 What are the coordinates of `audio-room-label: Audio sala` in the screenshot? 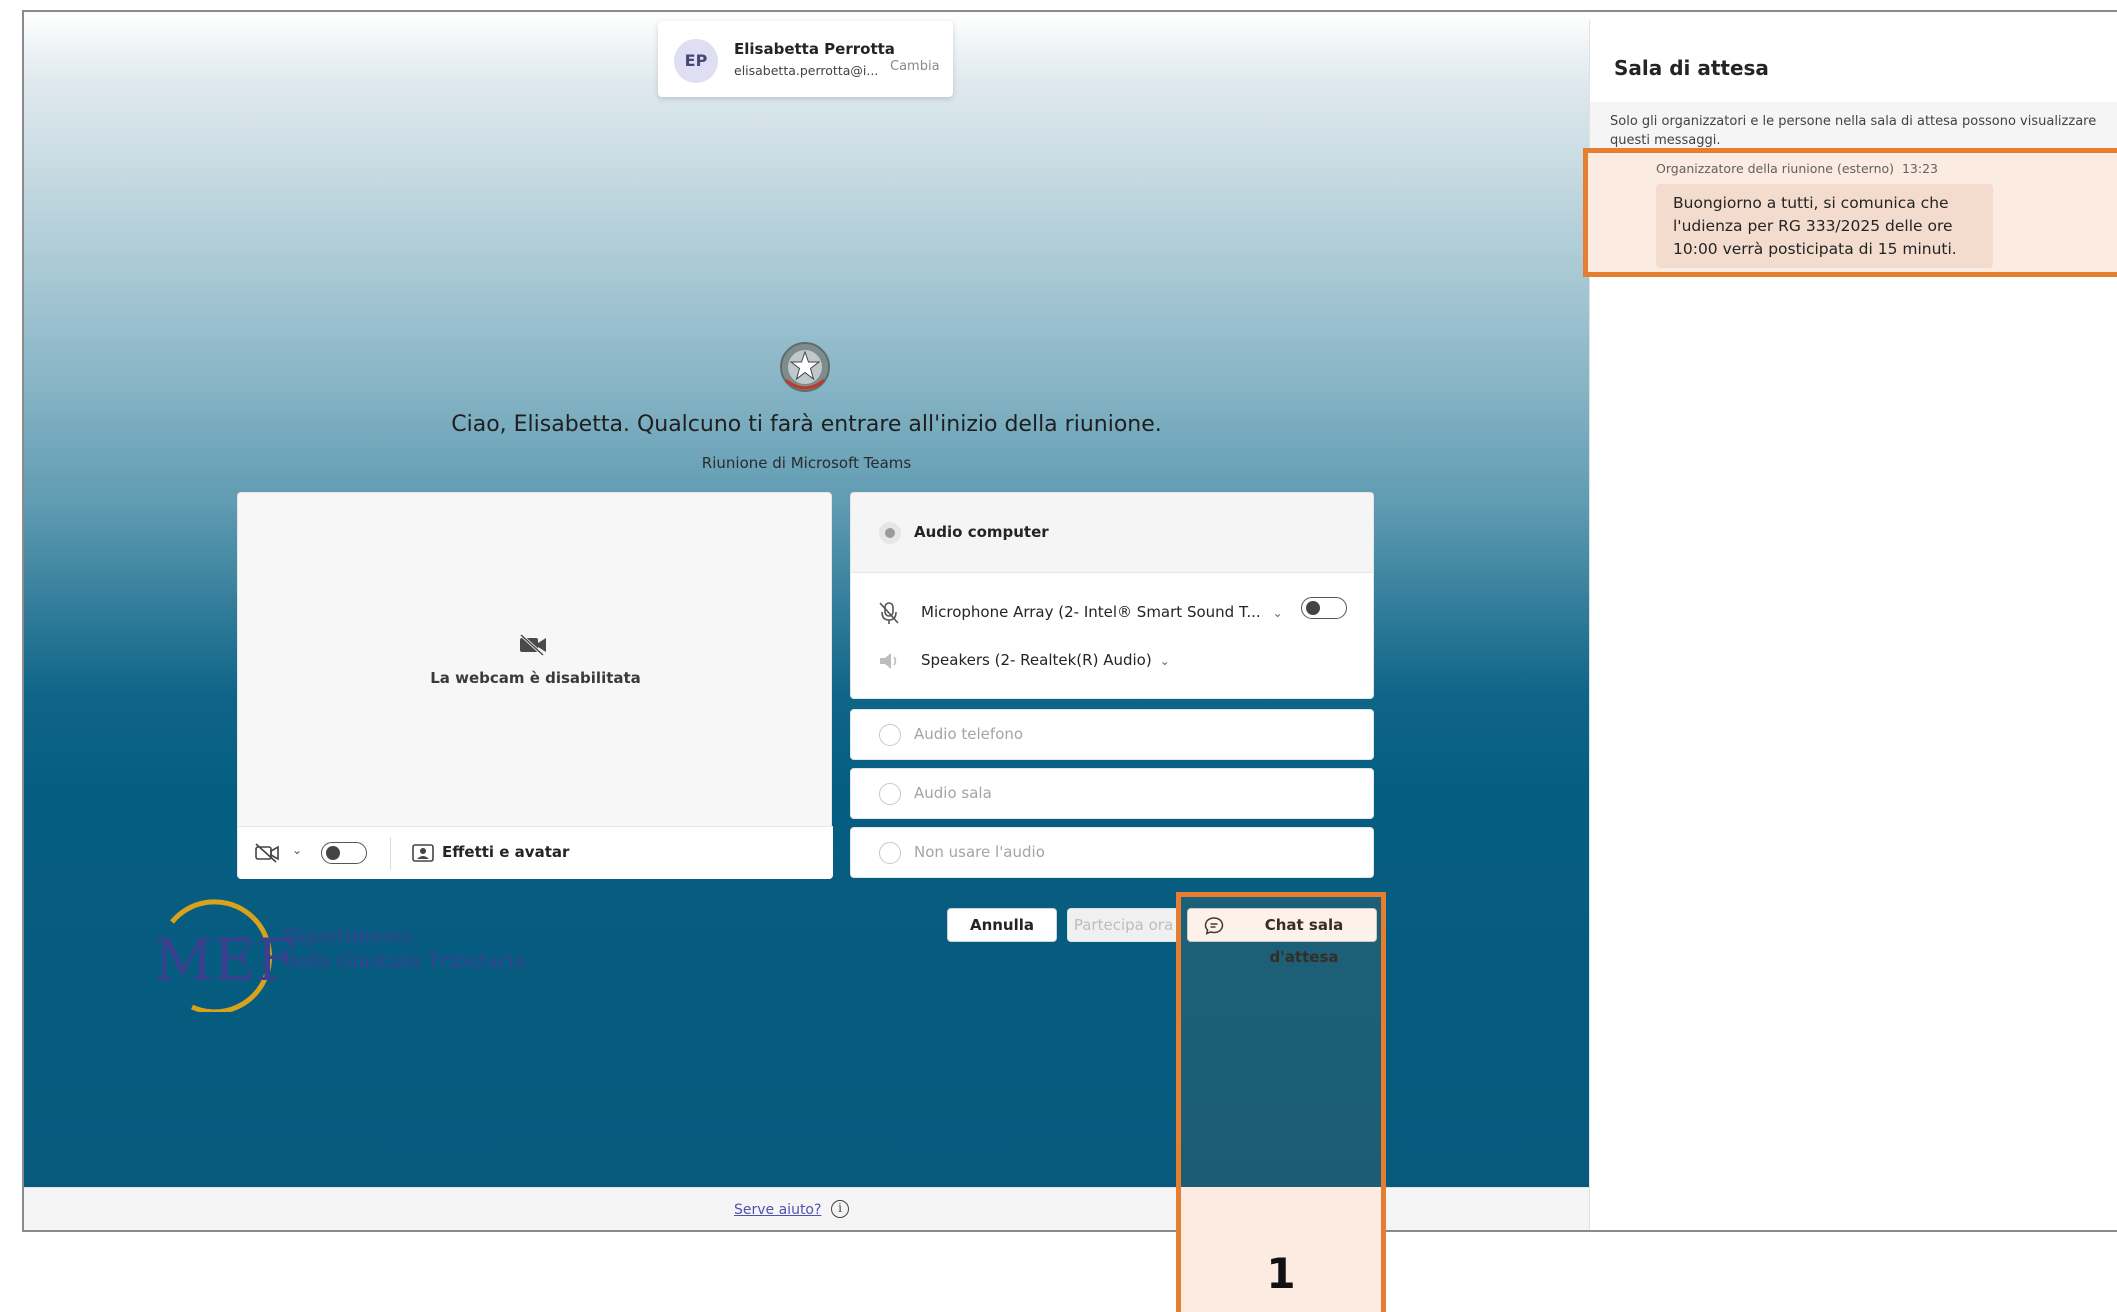 It's located at (953, 793).